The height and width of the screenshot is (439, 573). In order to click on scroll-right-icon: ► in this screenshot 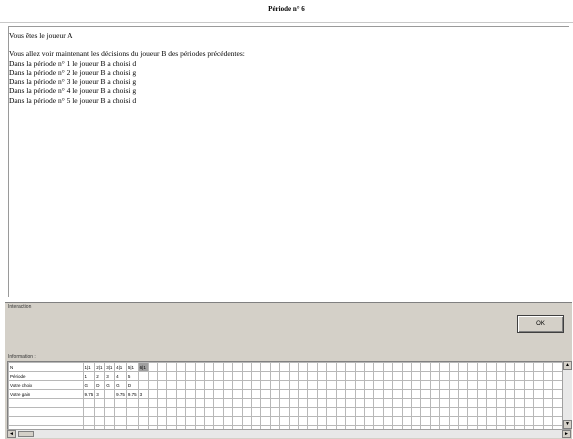, I will do `click(566, 434)`.